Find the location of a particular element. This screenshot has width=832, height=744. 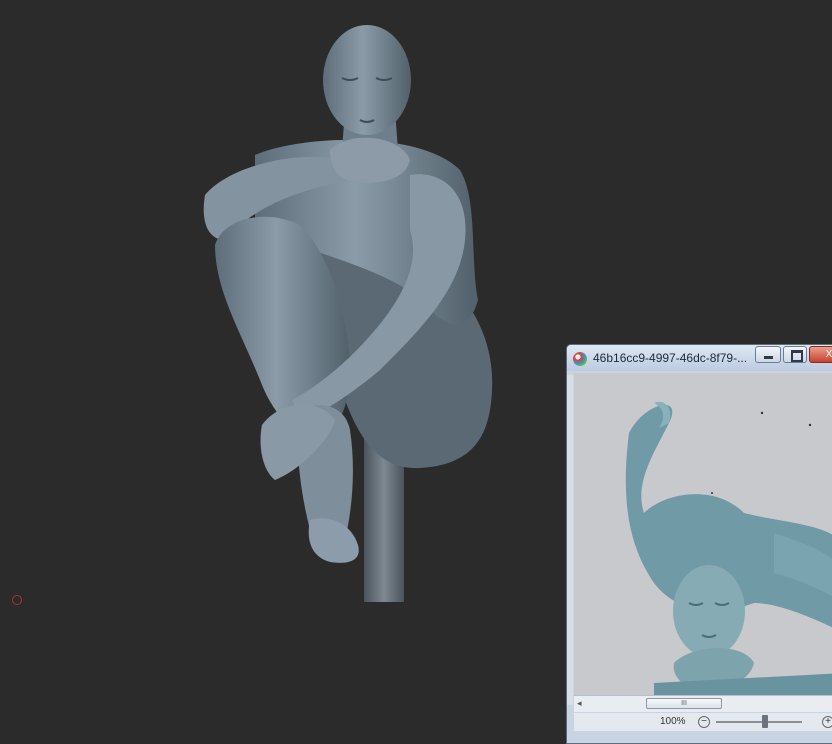

minimize-icon is located at coordinates (768, 357).